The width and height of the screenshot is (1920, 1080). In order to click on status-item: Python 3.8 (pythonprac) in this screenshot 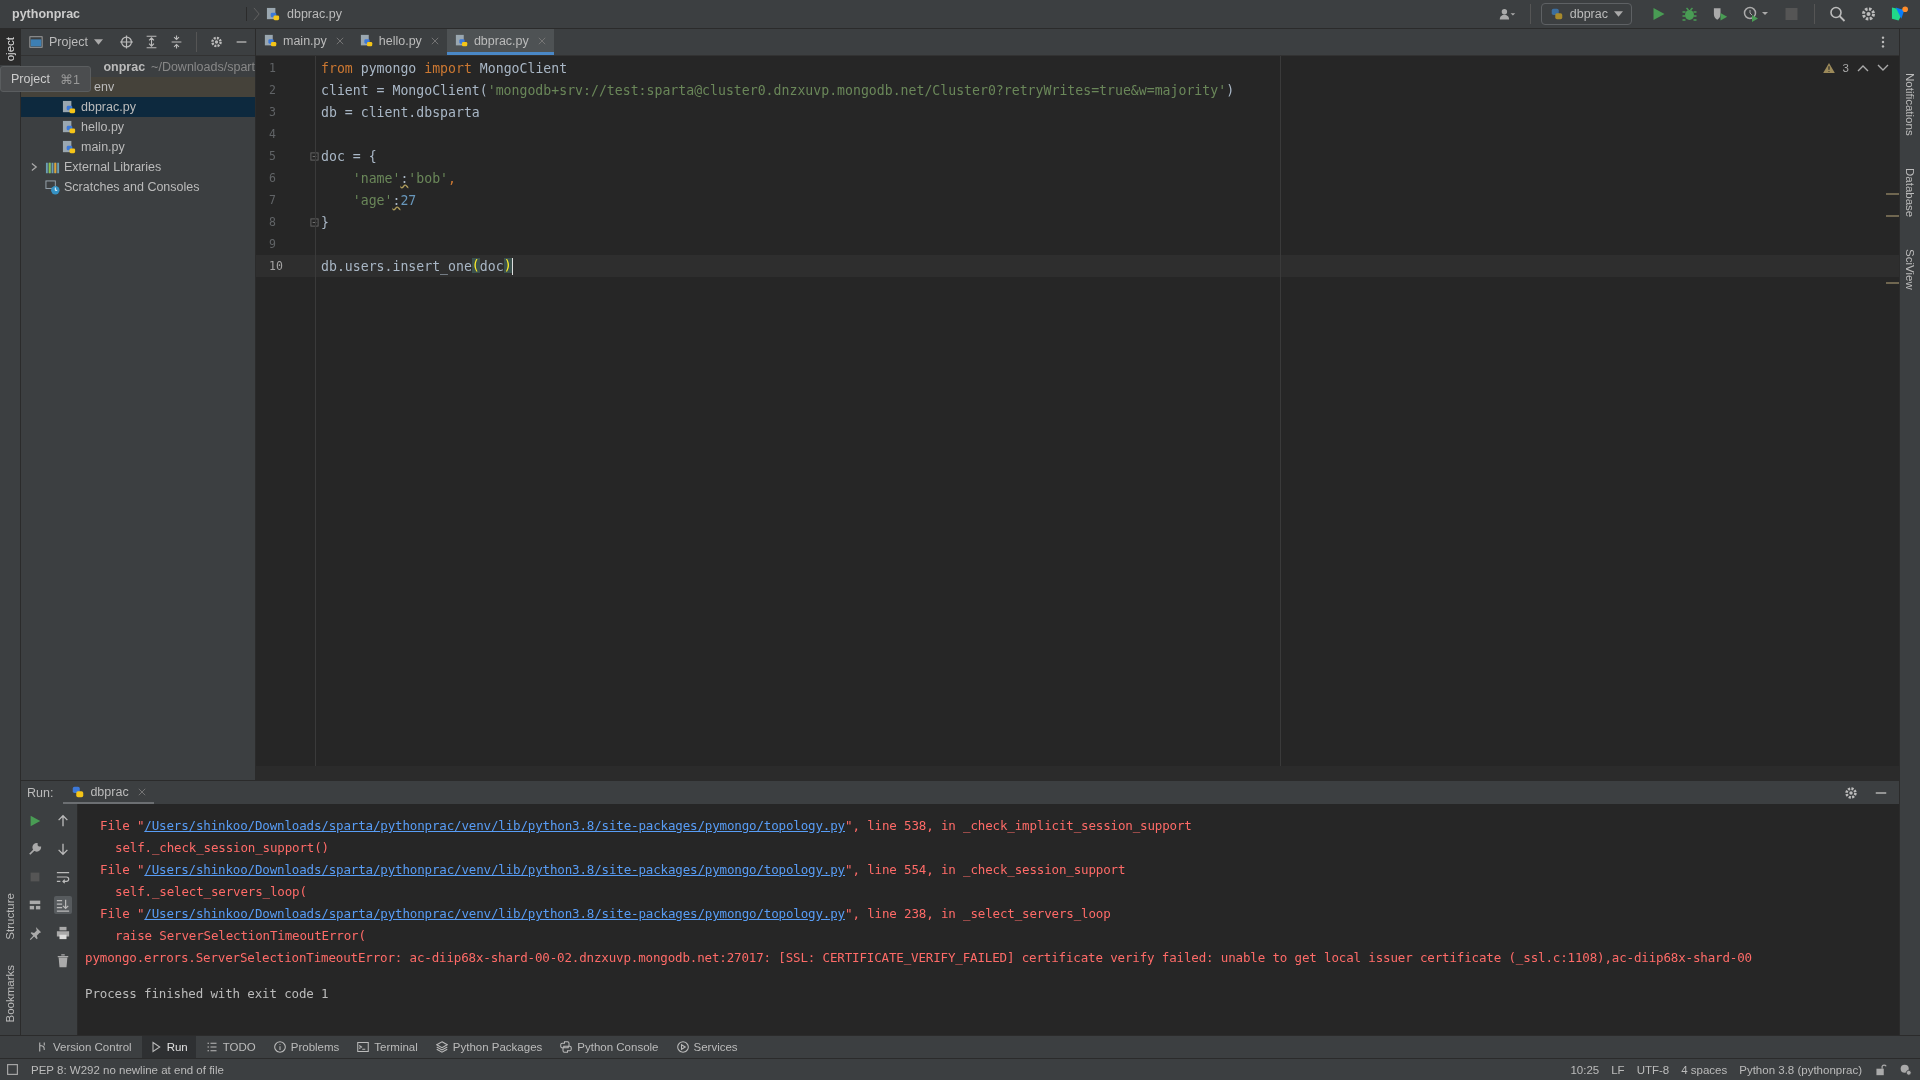, I will do `click(1800, 1069)`.